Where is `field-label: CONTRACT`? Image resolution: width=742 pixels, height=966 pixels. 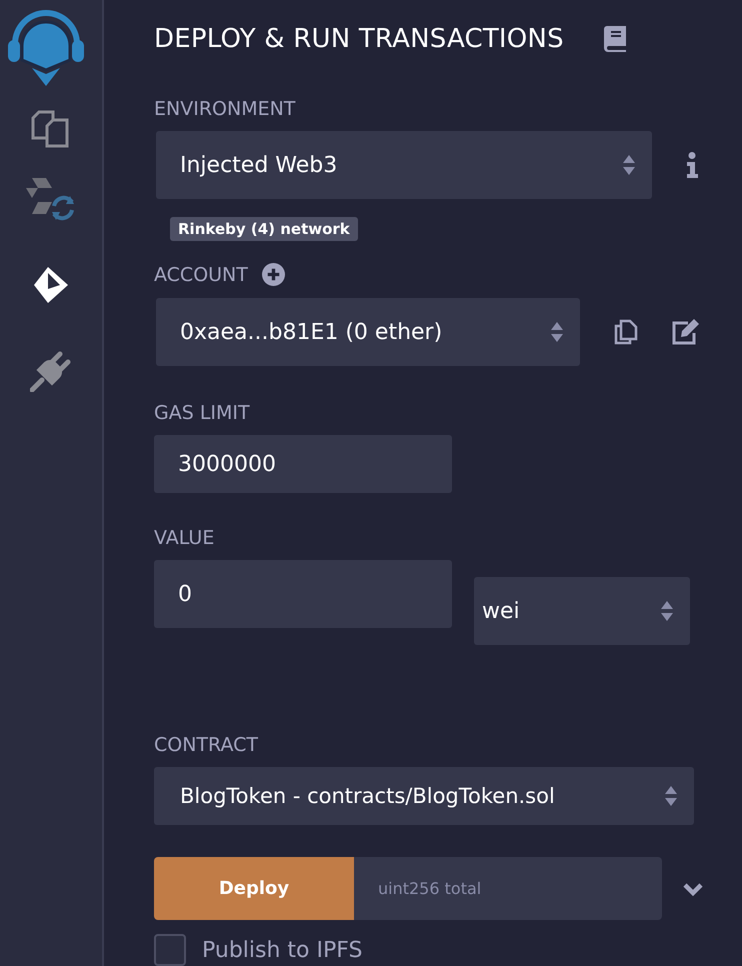
field-label: CONTRACT is located at coordinates (206, 745).